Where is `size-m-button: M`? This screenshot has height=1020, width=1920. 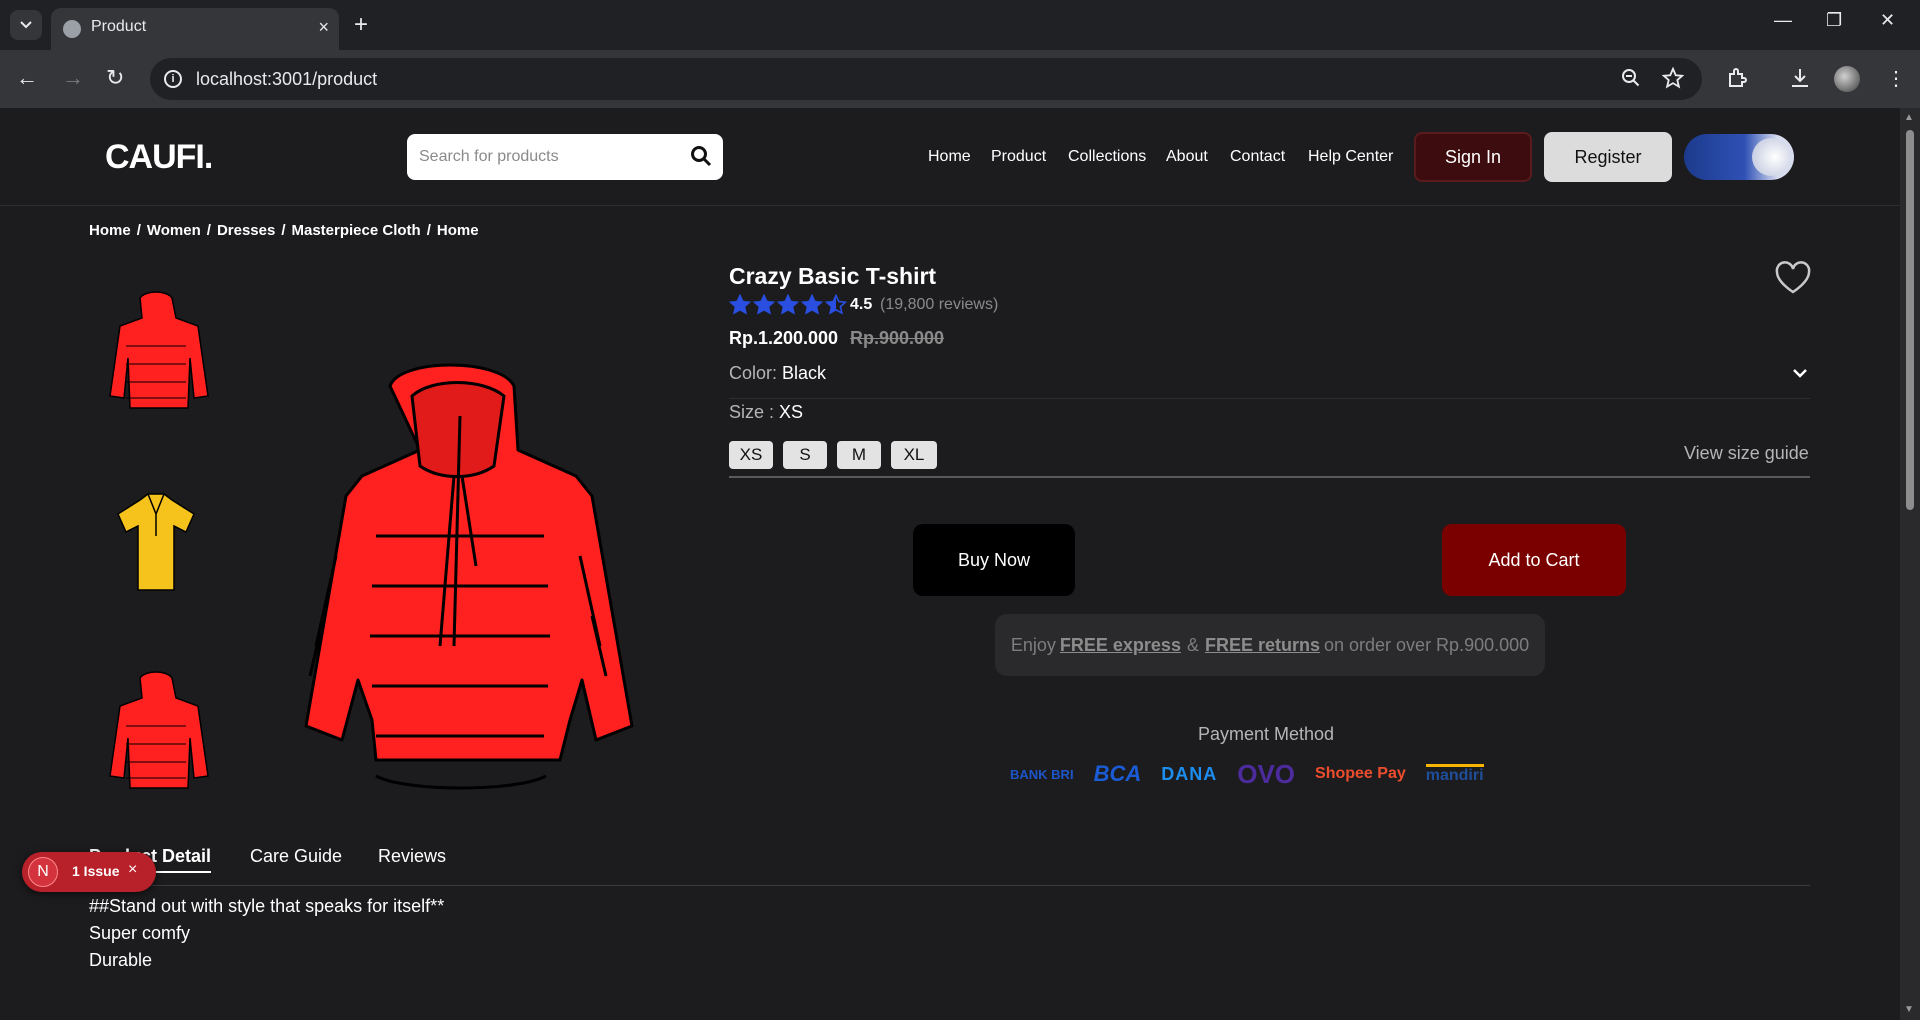 size-m-button: M is located at coordinates (859, 455).